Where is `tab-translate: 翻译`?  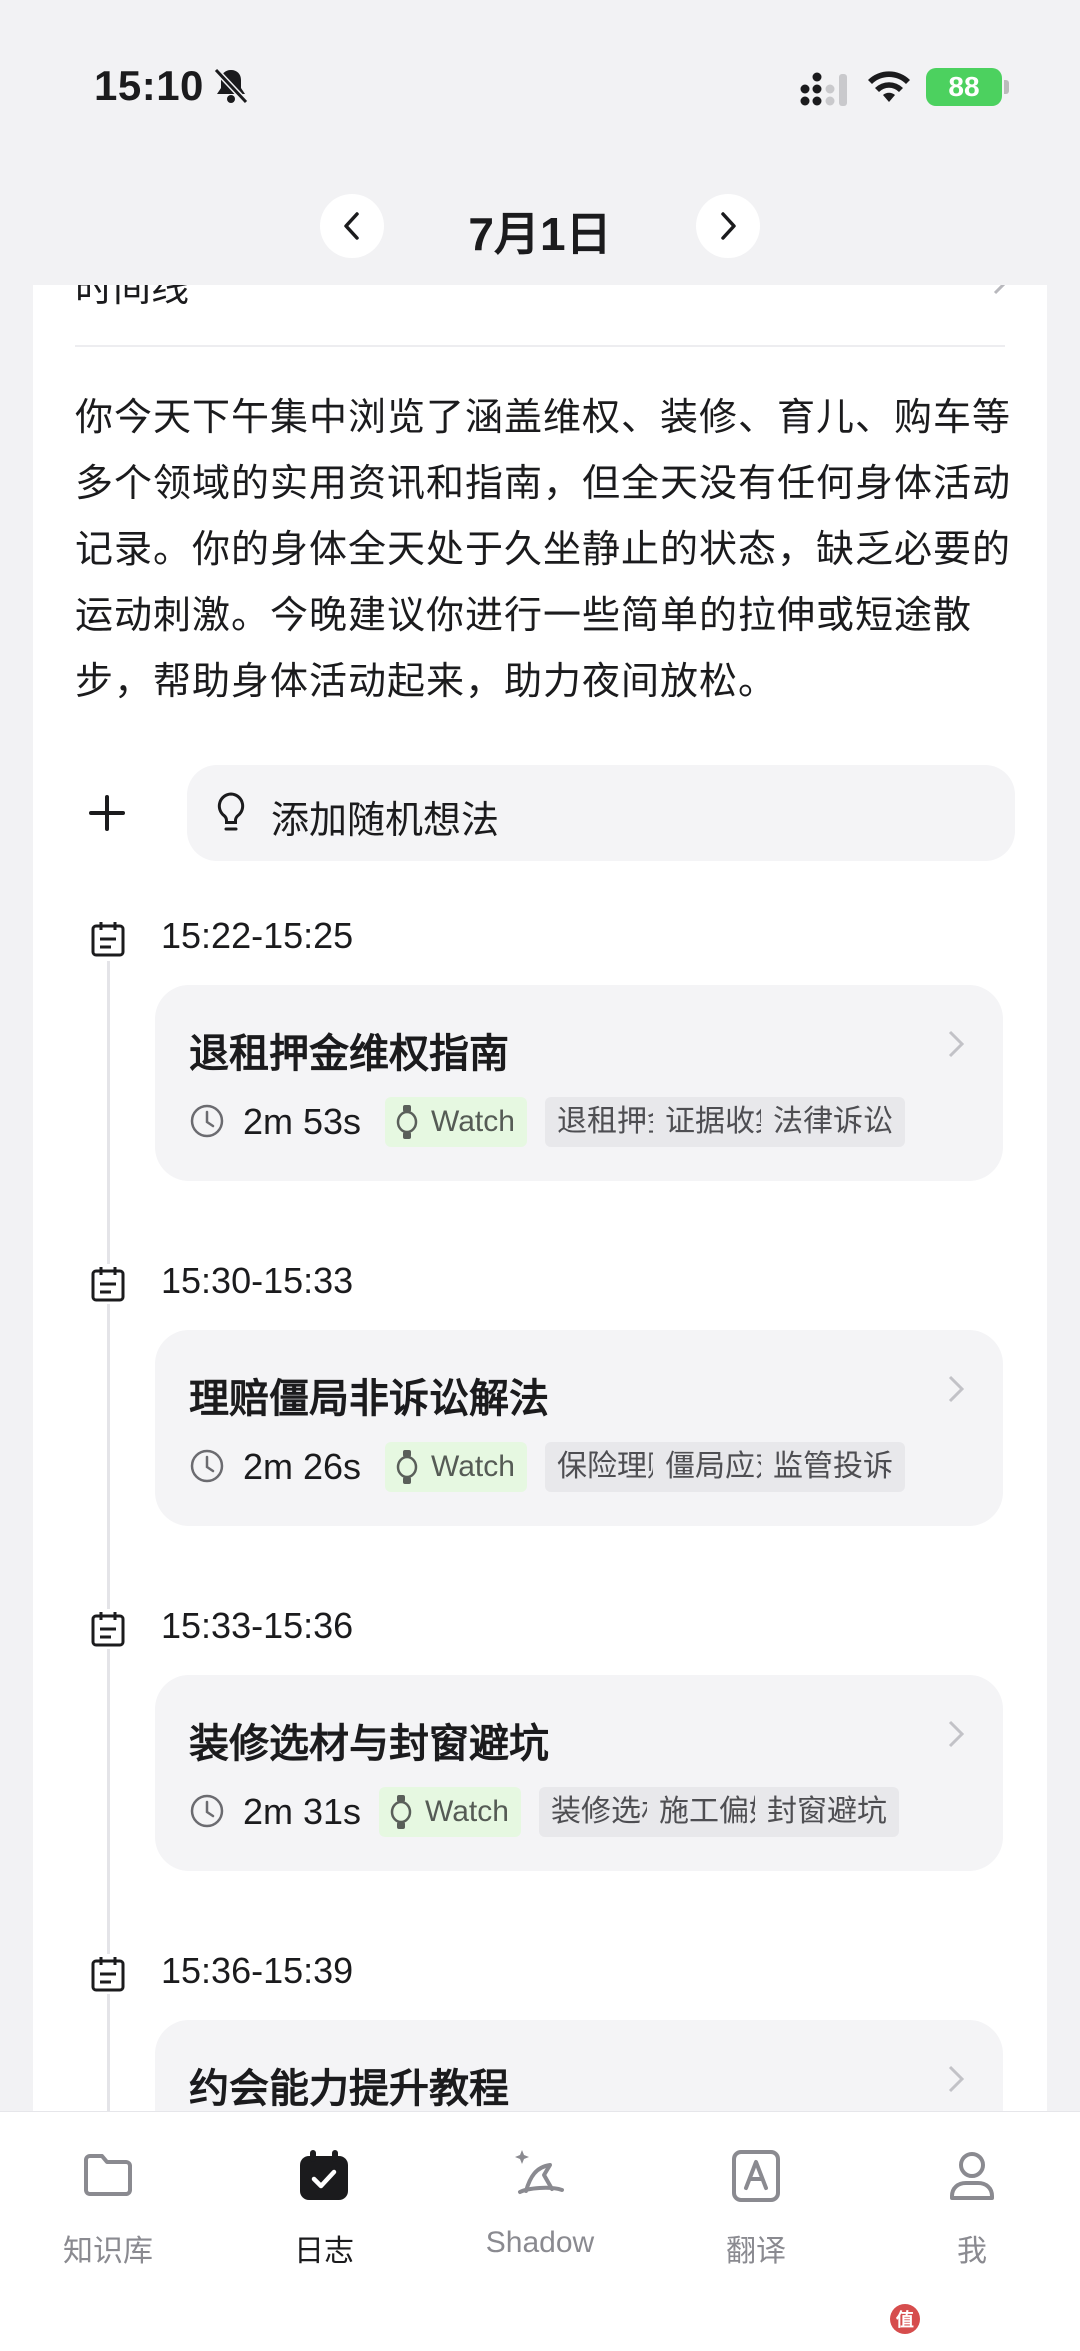
tab-translate: 翻译 is located at coordinates (756, 2202).